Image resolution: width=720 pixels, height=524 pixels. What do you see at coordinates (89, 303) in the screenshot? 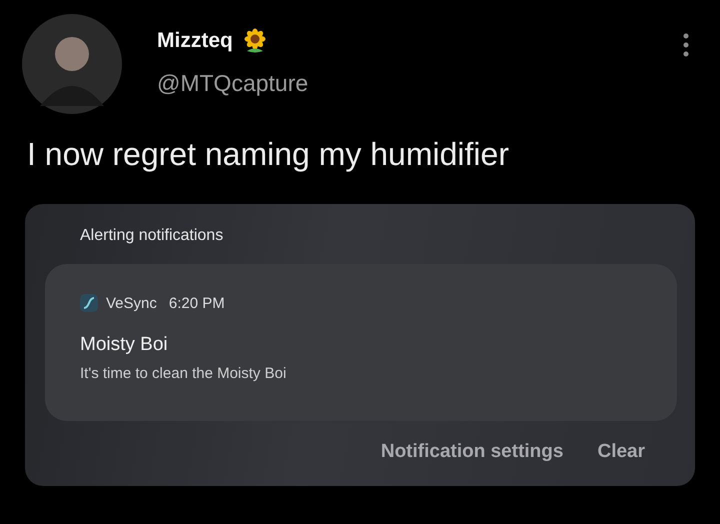
I see `app-icon` at bounding box center [89, 303].